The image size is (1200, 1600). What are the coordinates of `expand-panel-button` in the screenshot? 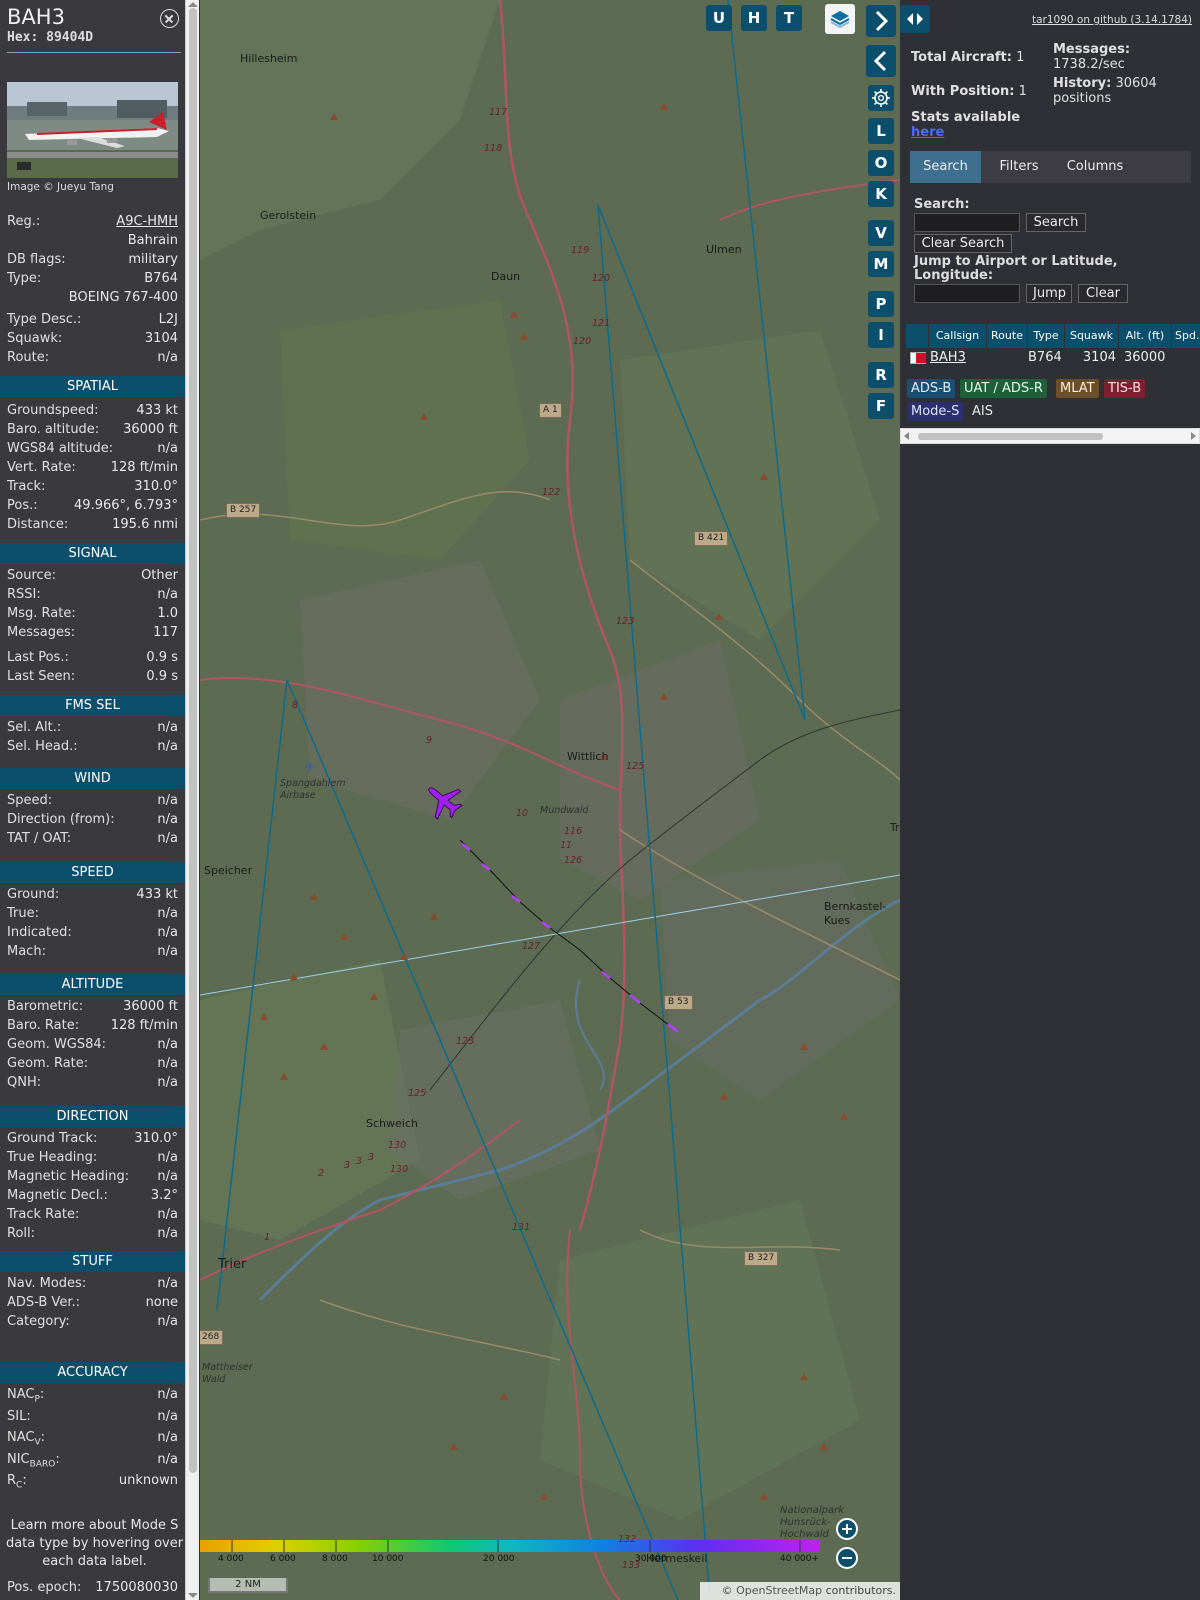 It's located at (881, 21).